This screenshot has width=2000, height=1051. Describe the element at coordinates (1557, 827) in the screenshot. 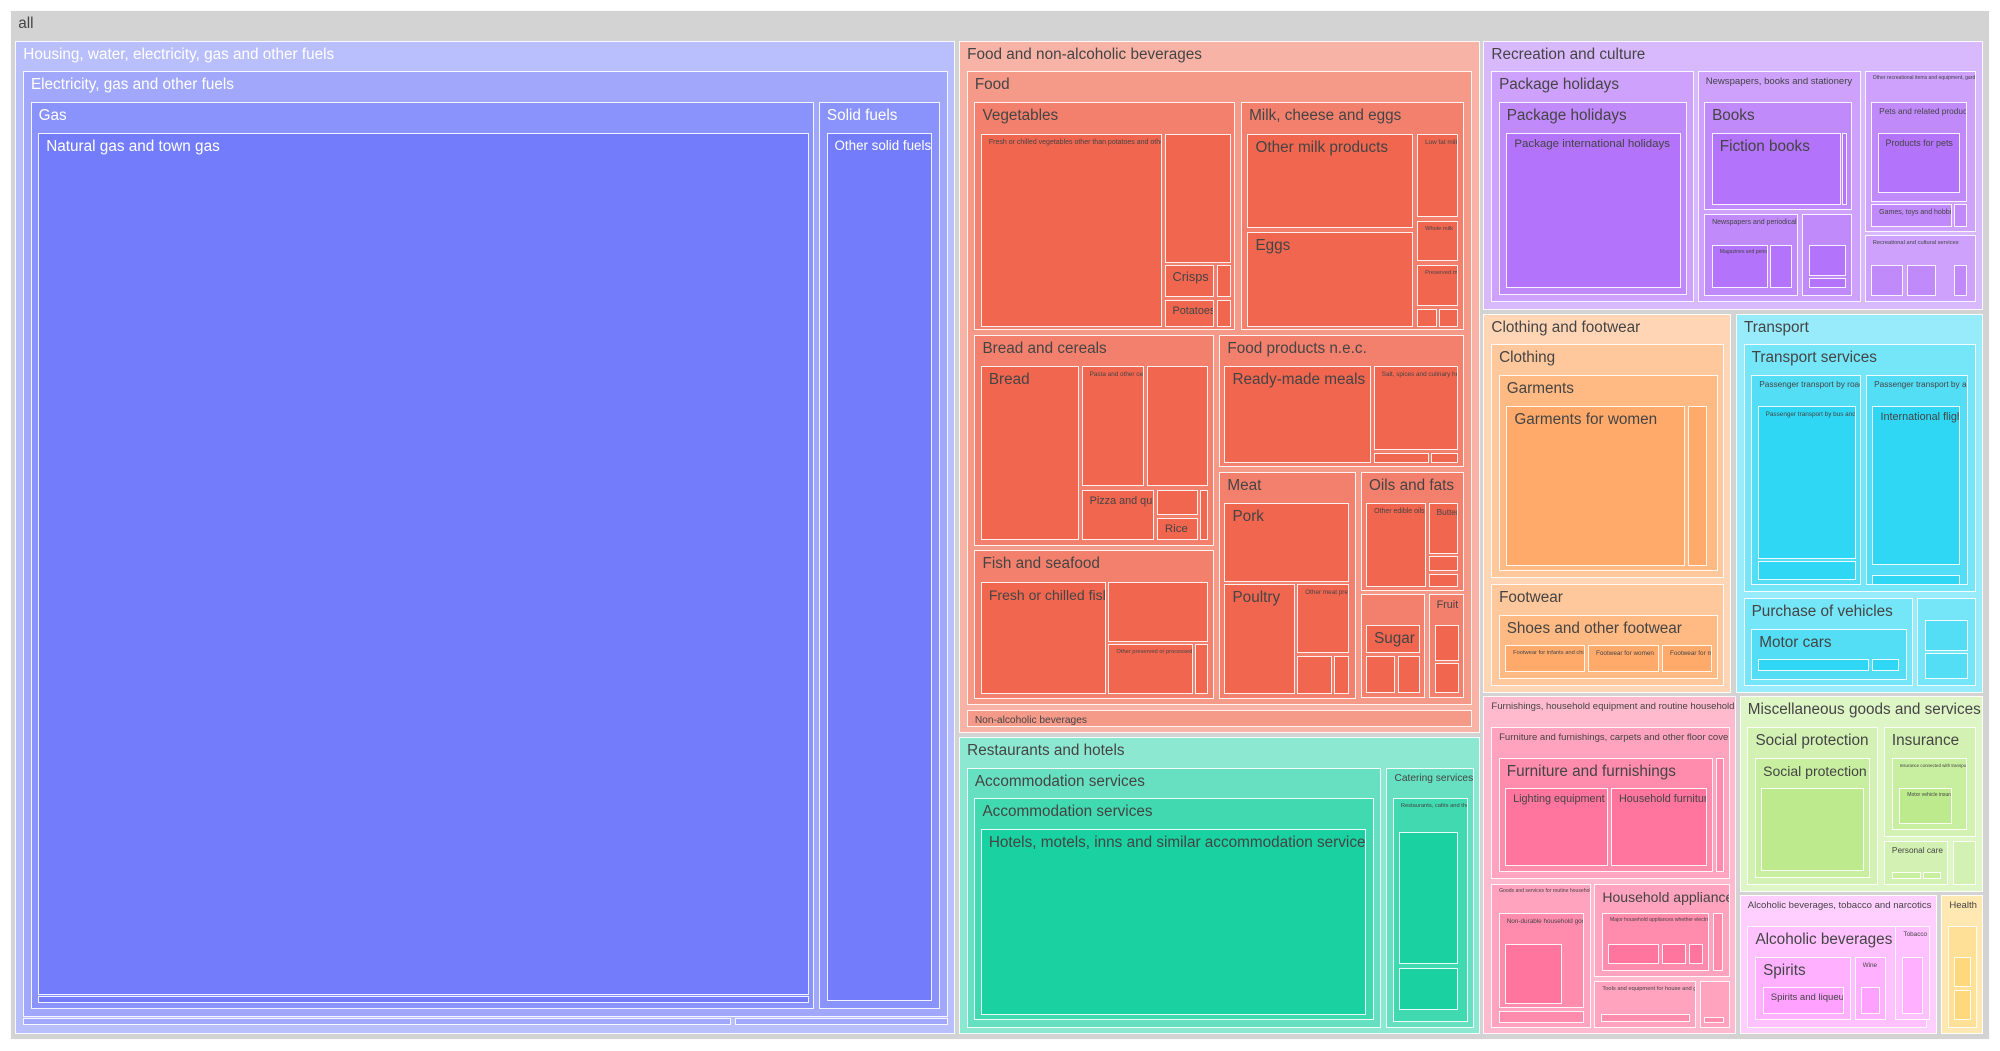

I see `treemap-node-lighting: Lighting equipment` at that location.